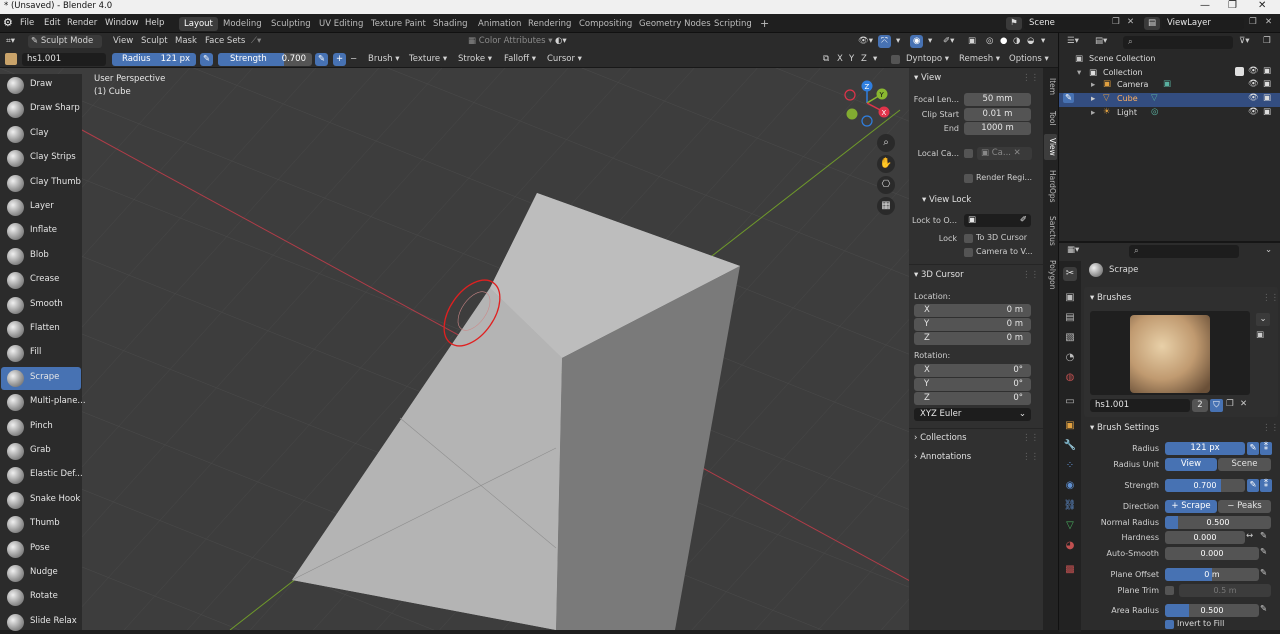 This screenshot has height=634, width=1280. I want to click on menu-face-sets: Face Sets, so click(225, 41).